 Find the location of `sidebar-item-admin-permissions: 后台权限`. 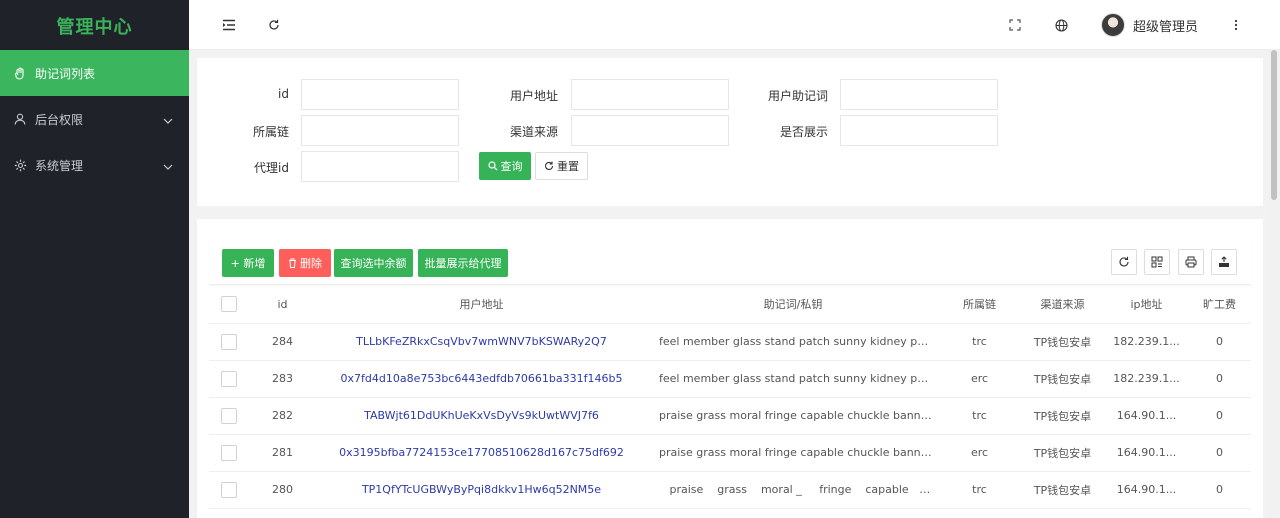

sidebar-item-admin-permissions: 后台权限 is located at coordinates (94, 119).